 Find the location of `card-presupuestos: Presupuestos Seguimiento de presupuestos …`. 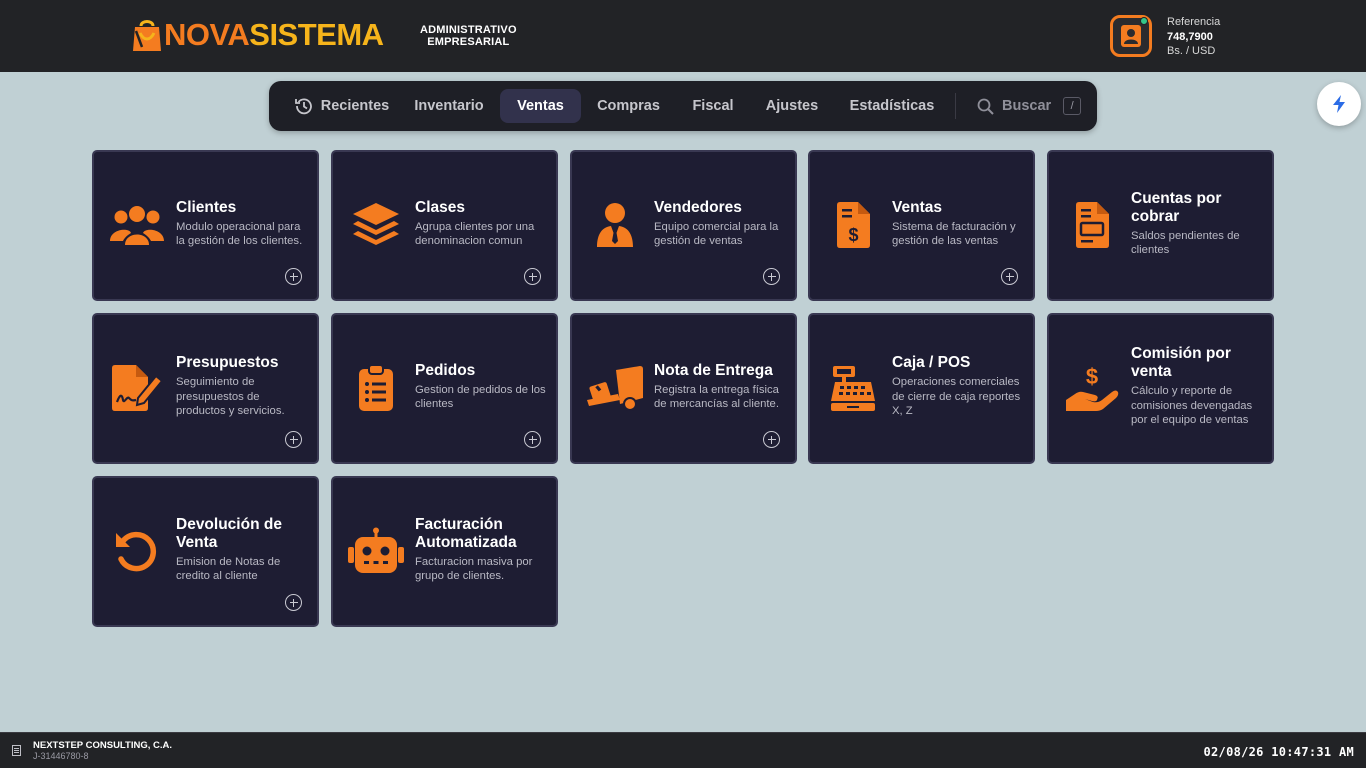

card-presupuestos: Presupuestos Seguimiento de presupuestos … is located at coordinates (205, 388).